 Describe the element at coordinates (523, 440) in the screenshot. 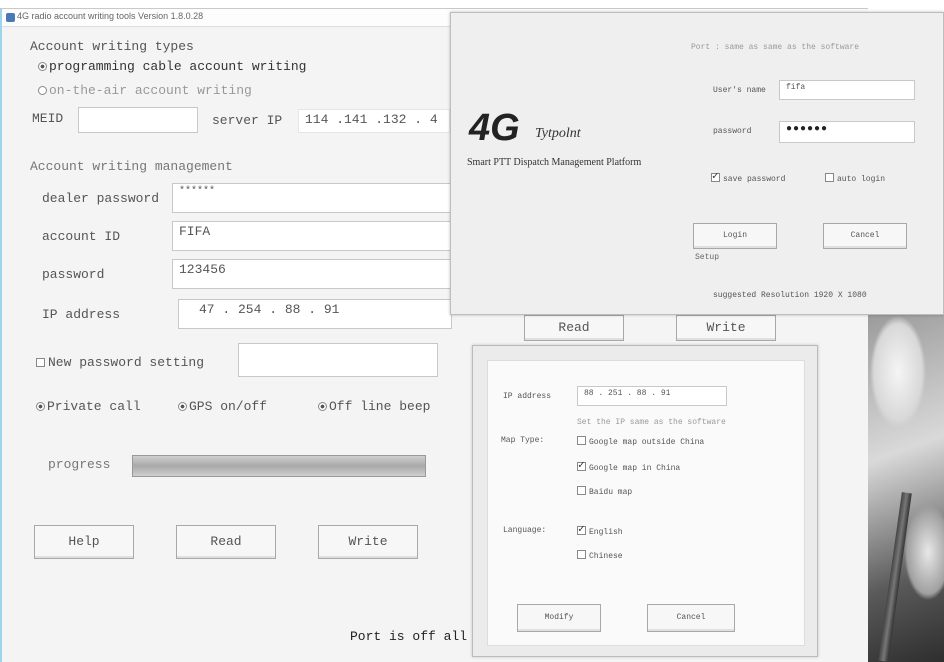

I see `map-type-label: Map Type:` at that location.